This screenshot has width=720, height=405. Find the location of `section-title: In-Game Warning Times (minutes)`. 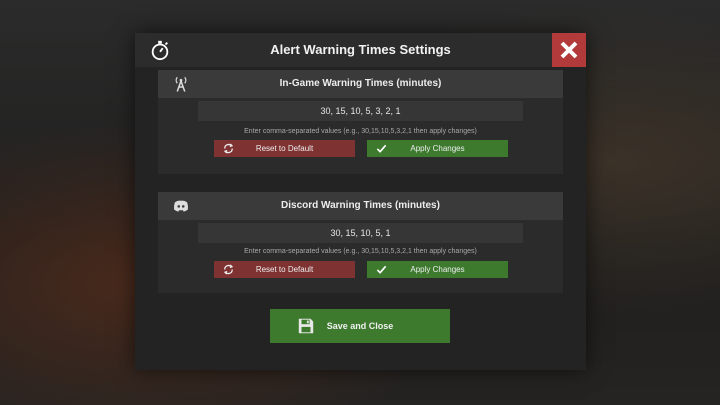

section-title: In-Game Warning Times (minutes) is located at coordinates (360, 83).